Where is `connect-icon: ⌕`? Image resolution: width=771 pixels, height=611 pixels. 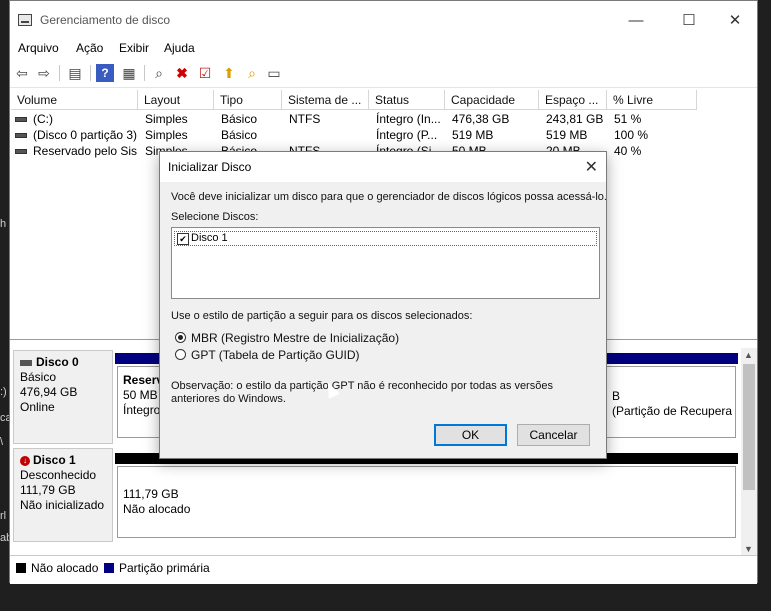 connect-icon: ⌕ is located at coordinates (159, 73).